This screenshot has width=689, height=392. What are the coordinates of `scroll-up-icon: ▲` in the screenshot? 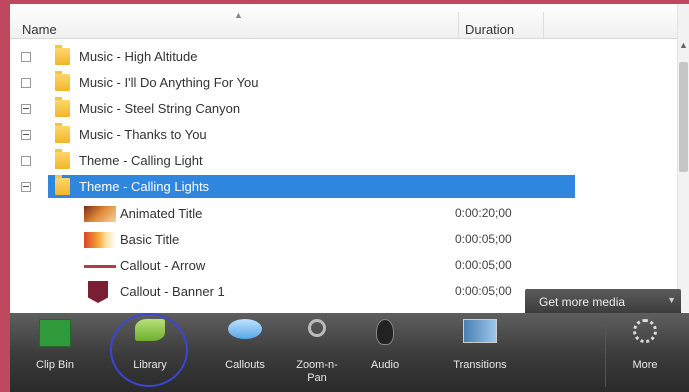 It's located at (683, 45).